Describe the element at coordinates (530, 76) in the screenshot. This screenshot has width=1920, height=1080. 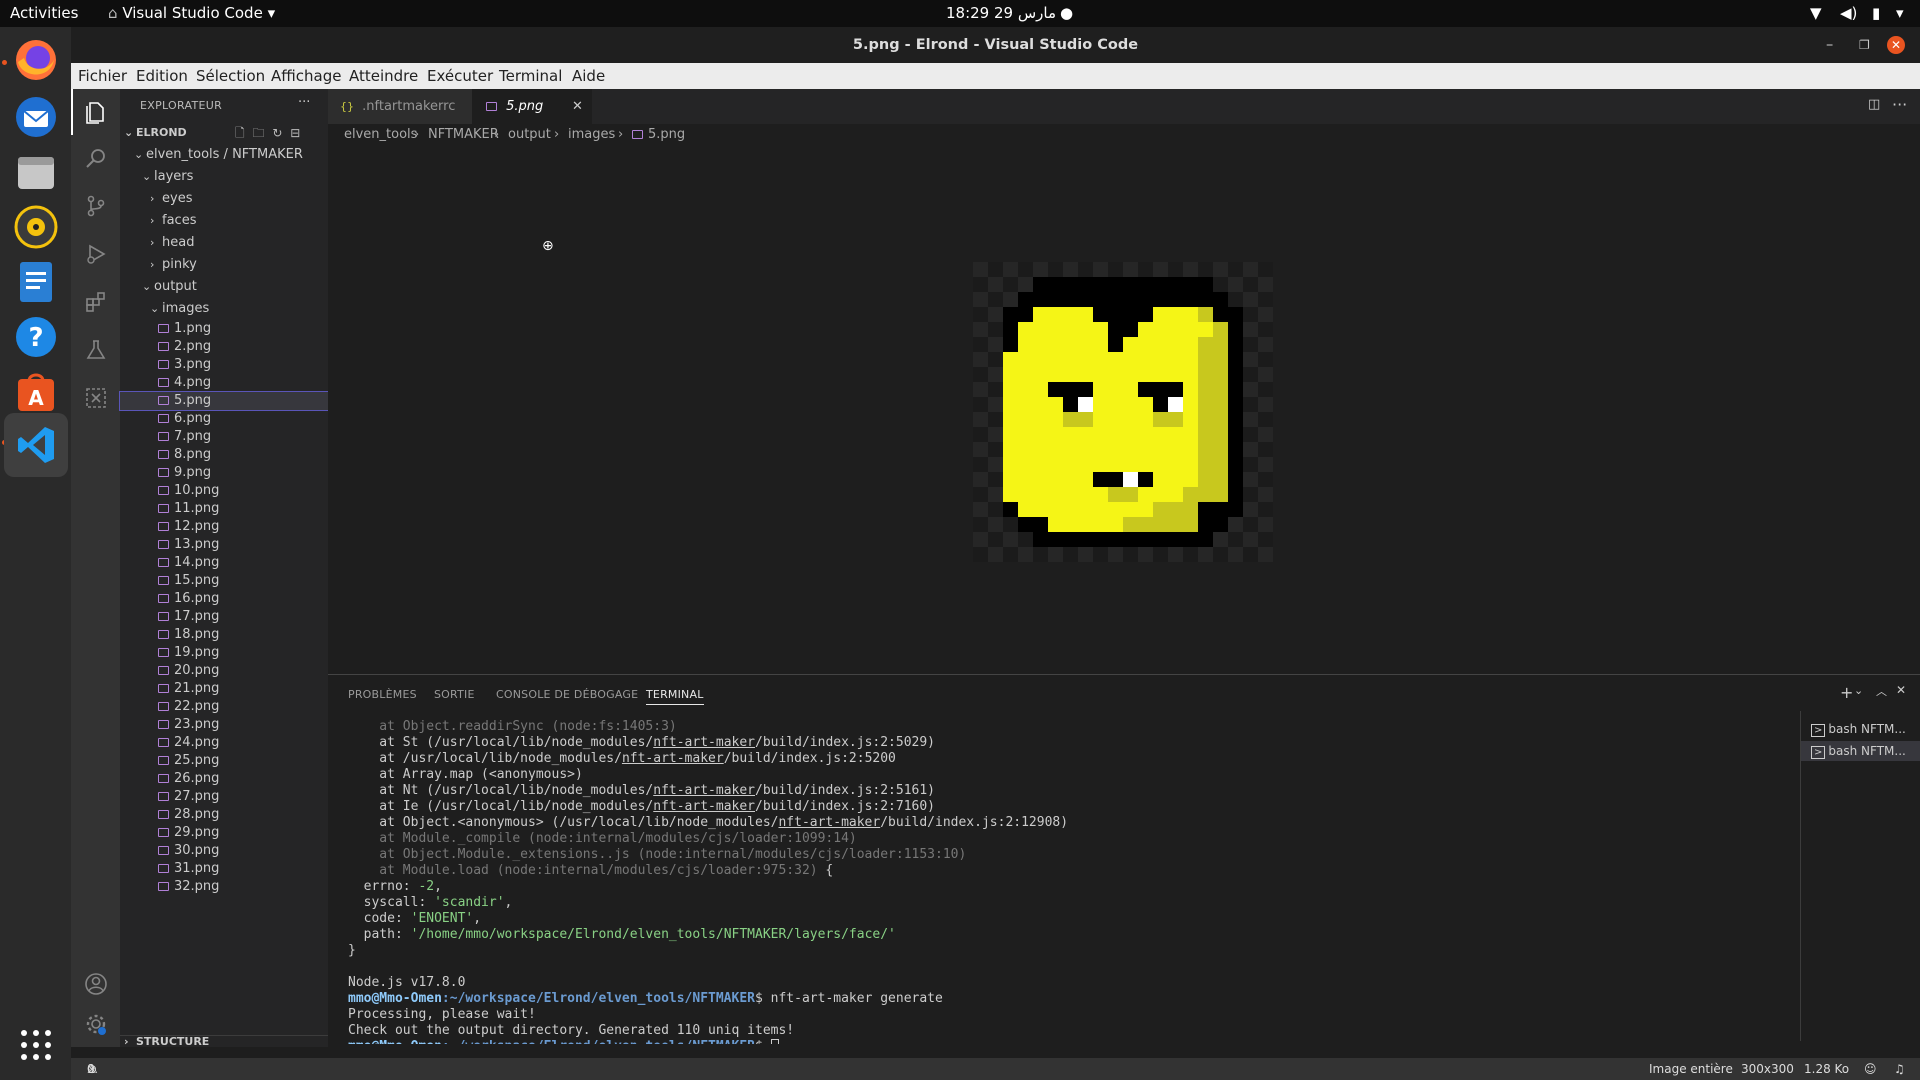
I see `menu-terminal: Terminal` at that location.